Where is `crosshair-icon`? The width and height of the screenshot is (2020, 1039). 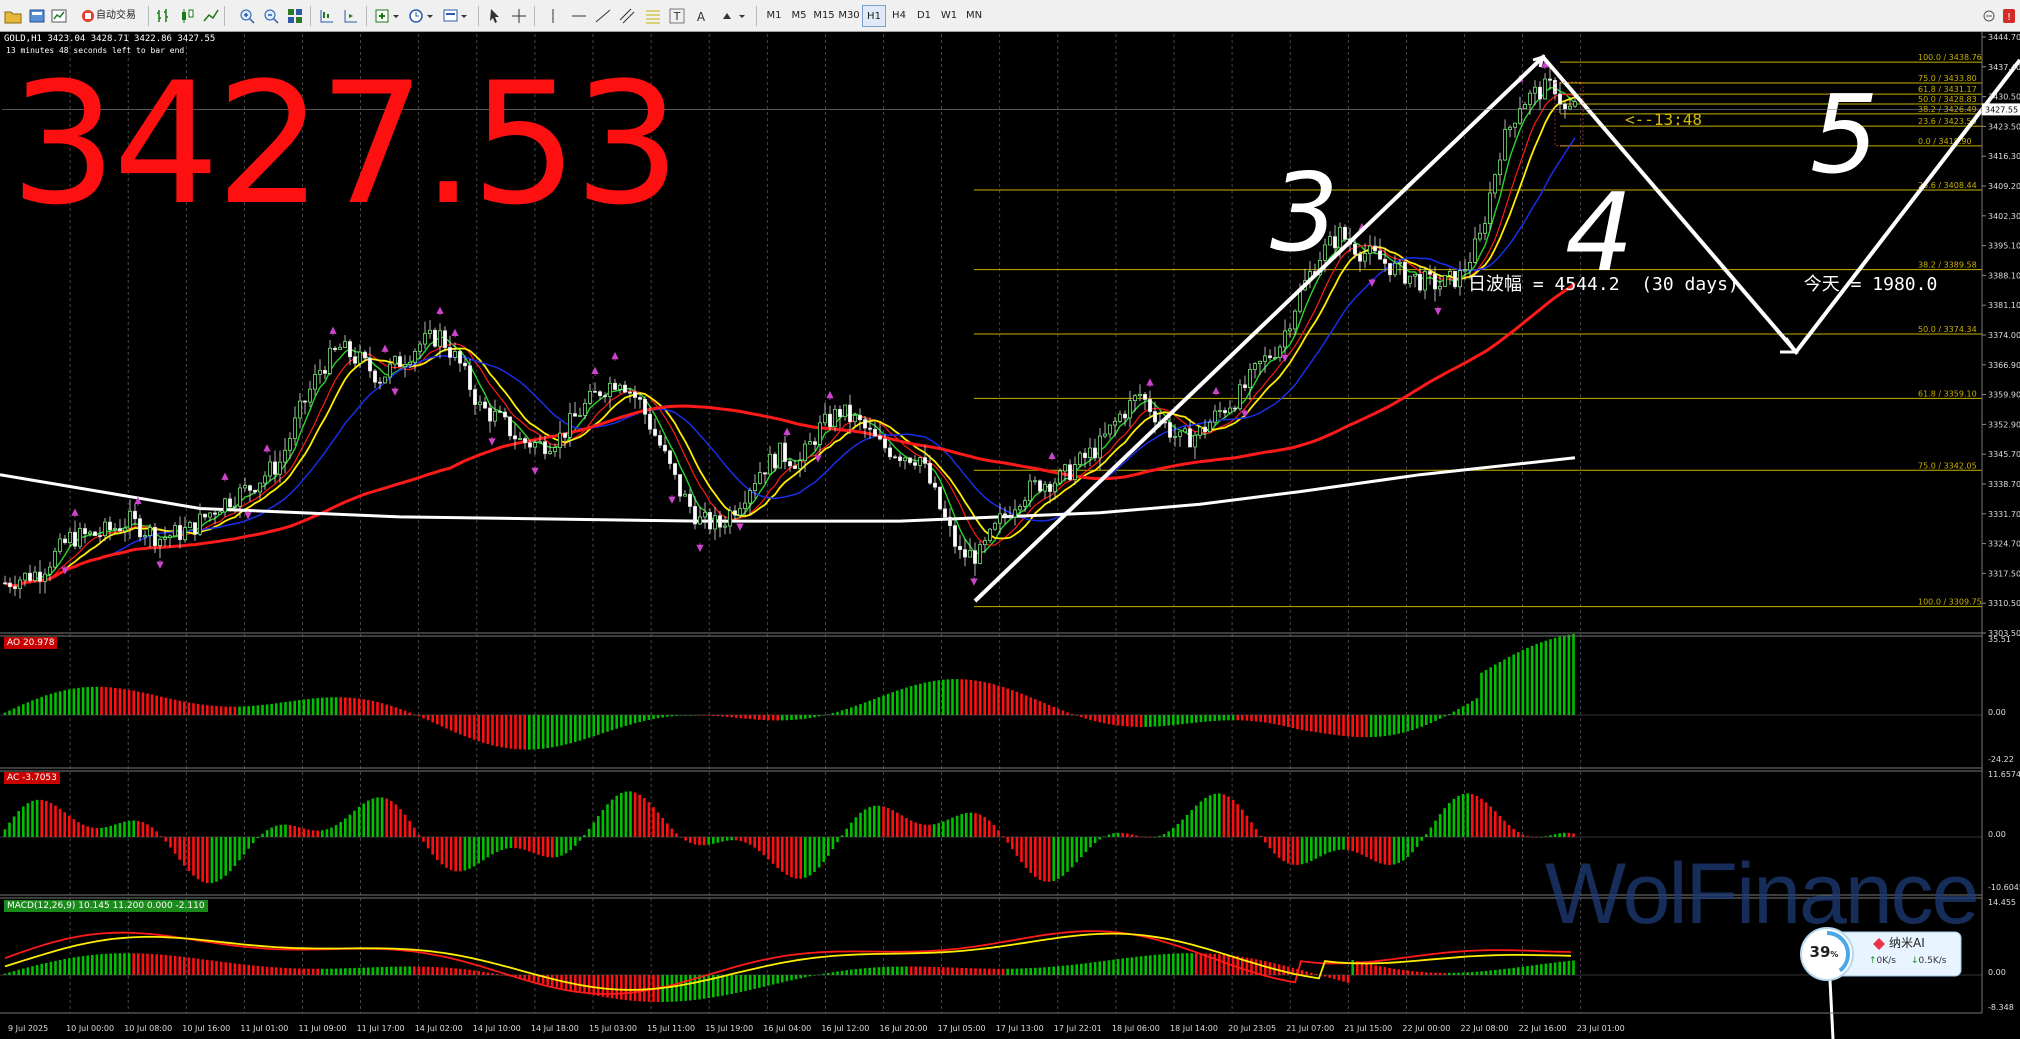
crosshair-icon is located at coordinates (519, 16).